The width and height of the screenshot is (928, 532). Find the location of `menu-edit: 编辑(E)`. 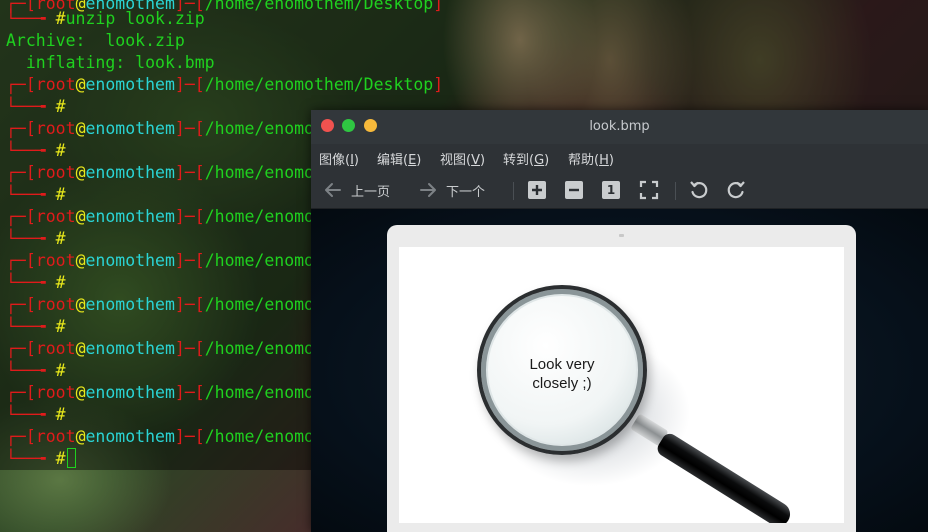

menu-edit: 编辑(E) is located at coordinates (399, 158).